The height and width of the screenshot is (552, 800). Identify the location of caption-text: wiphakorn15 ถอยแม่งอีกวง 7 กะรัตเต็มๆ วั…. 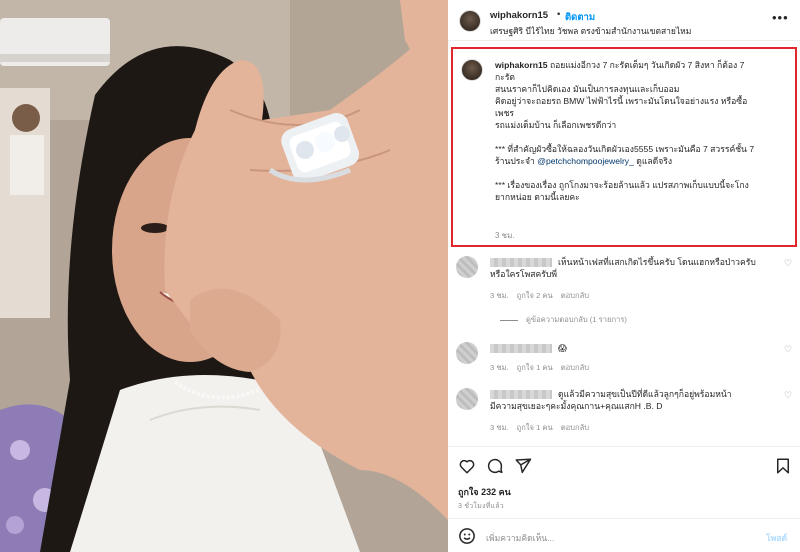
(644, 131).